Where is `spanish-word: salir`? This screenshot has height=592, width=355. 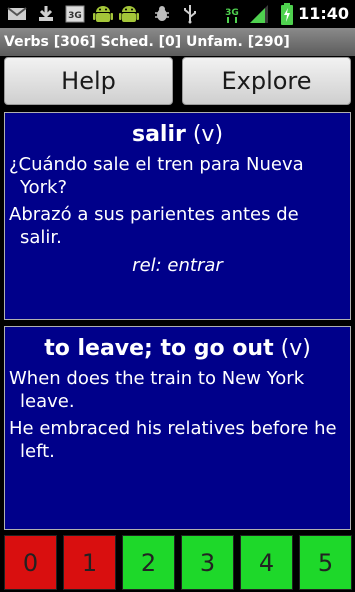 spanish-word: salir is located at coordinates (158, 134).